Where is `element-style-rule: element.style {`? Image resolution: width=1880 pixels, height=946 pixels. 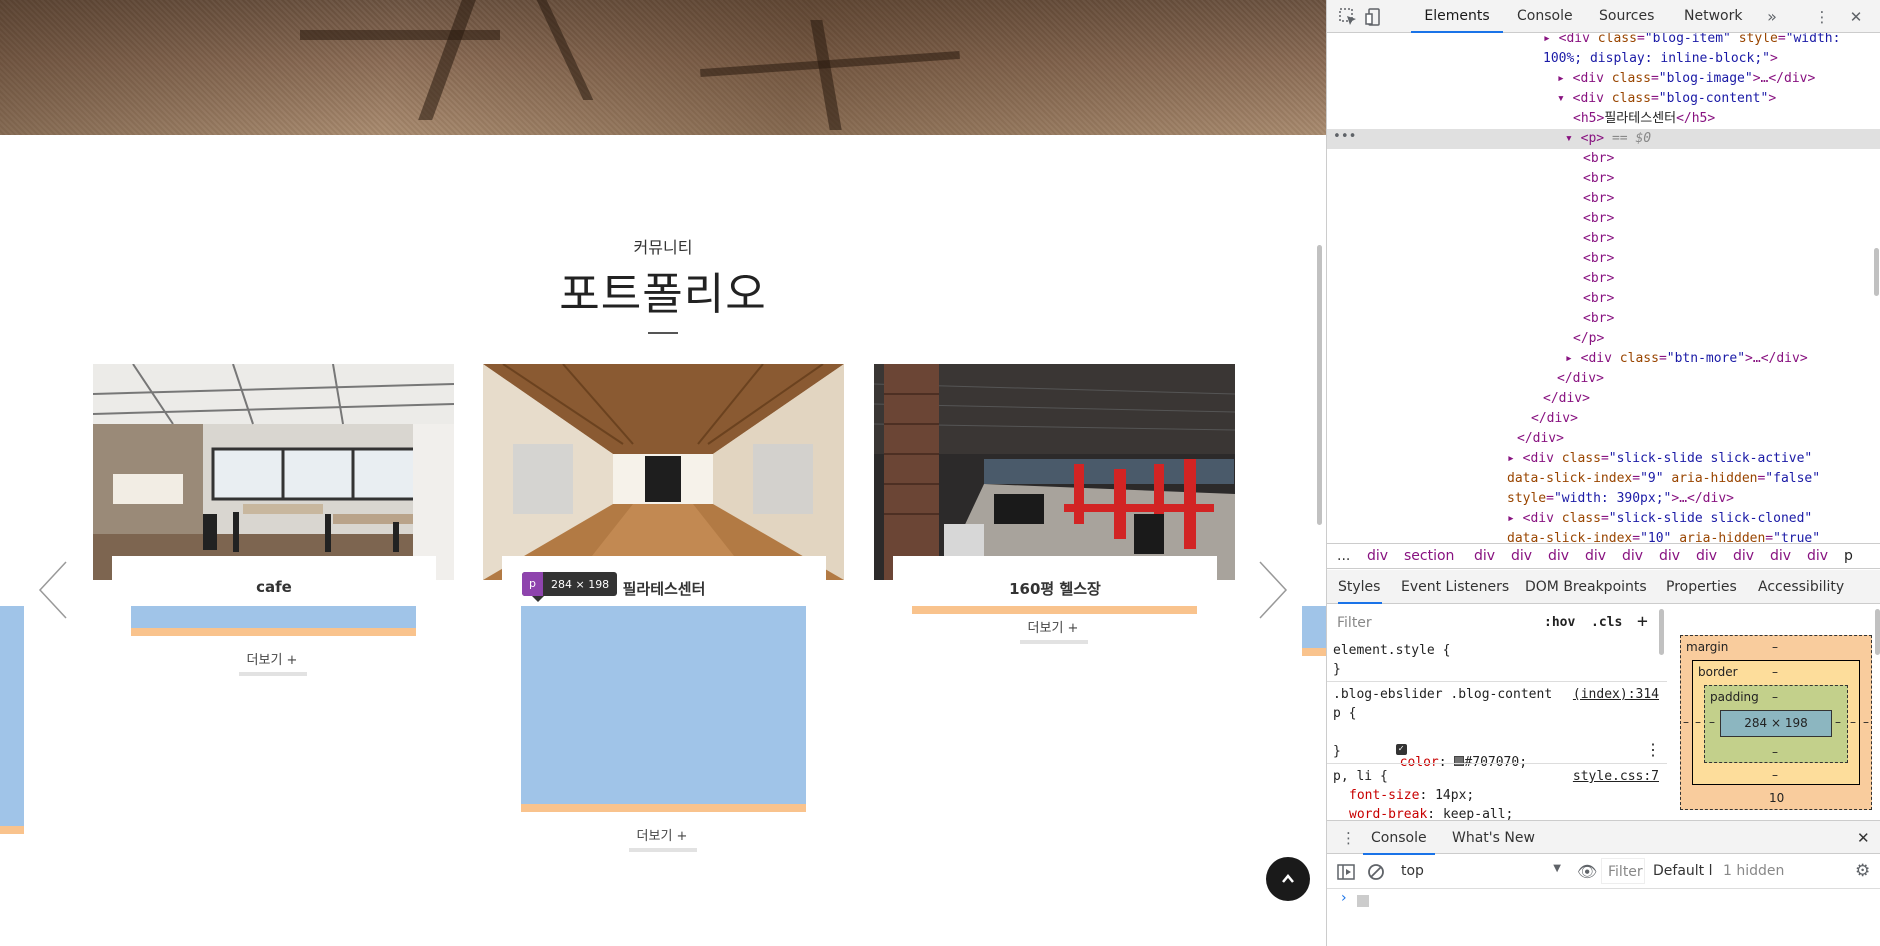
element-style-rule: element.style { is located at coordinates (1391, 650).